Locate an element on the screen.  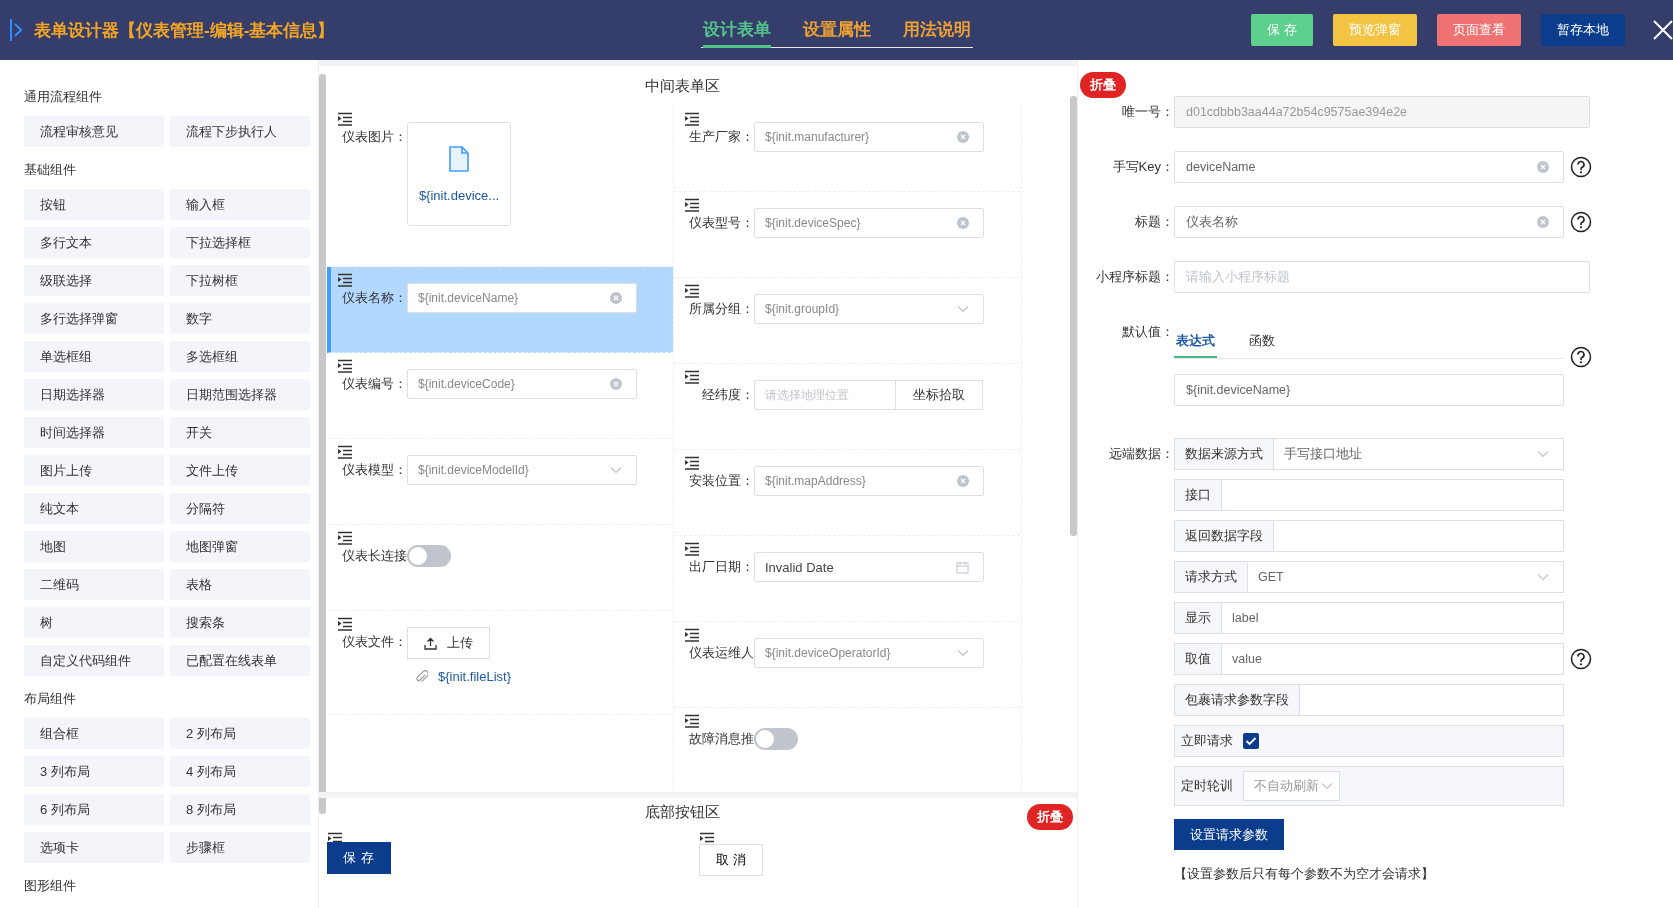
collapse-badge: 折叠 is located at coordinates (1103, 85).